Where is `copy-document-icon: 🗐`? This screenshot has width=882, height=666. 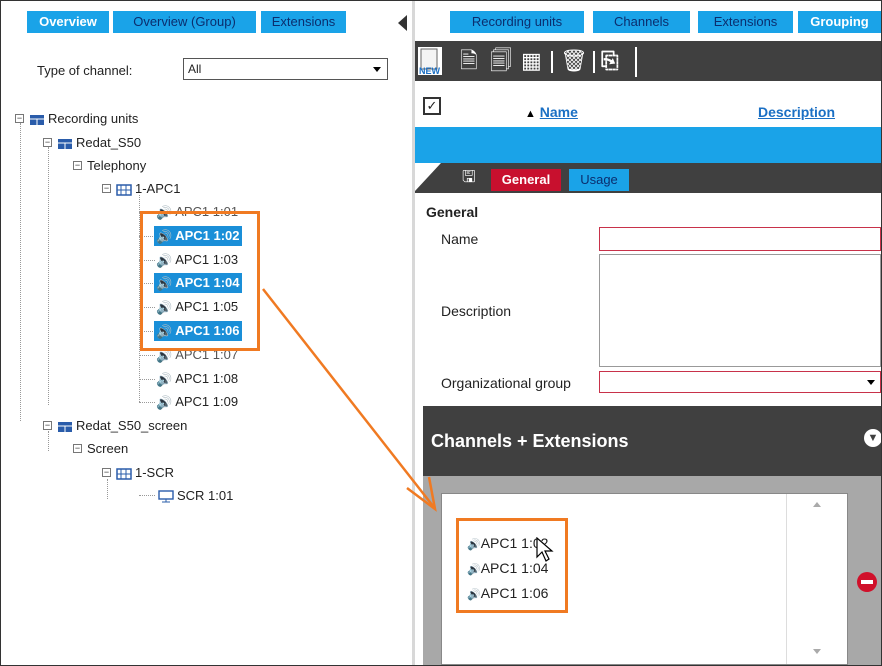 copy-document-icon: 🗐 is located at coordinates (501, 61).